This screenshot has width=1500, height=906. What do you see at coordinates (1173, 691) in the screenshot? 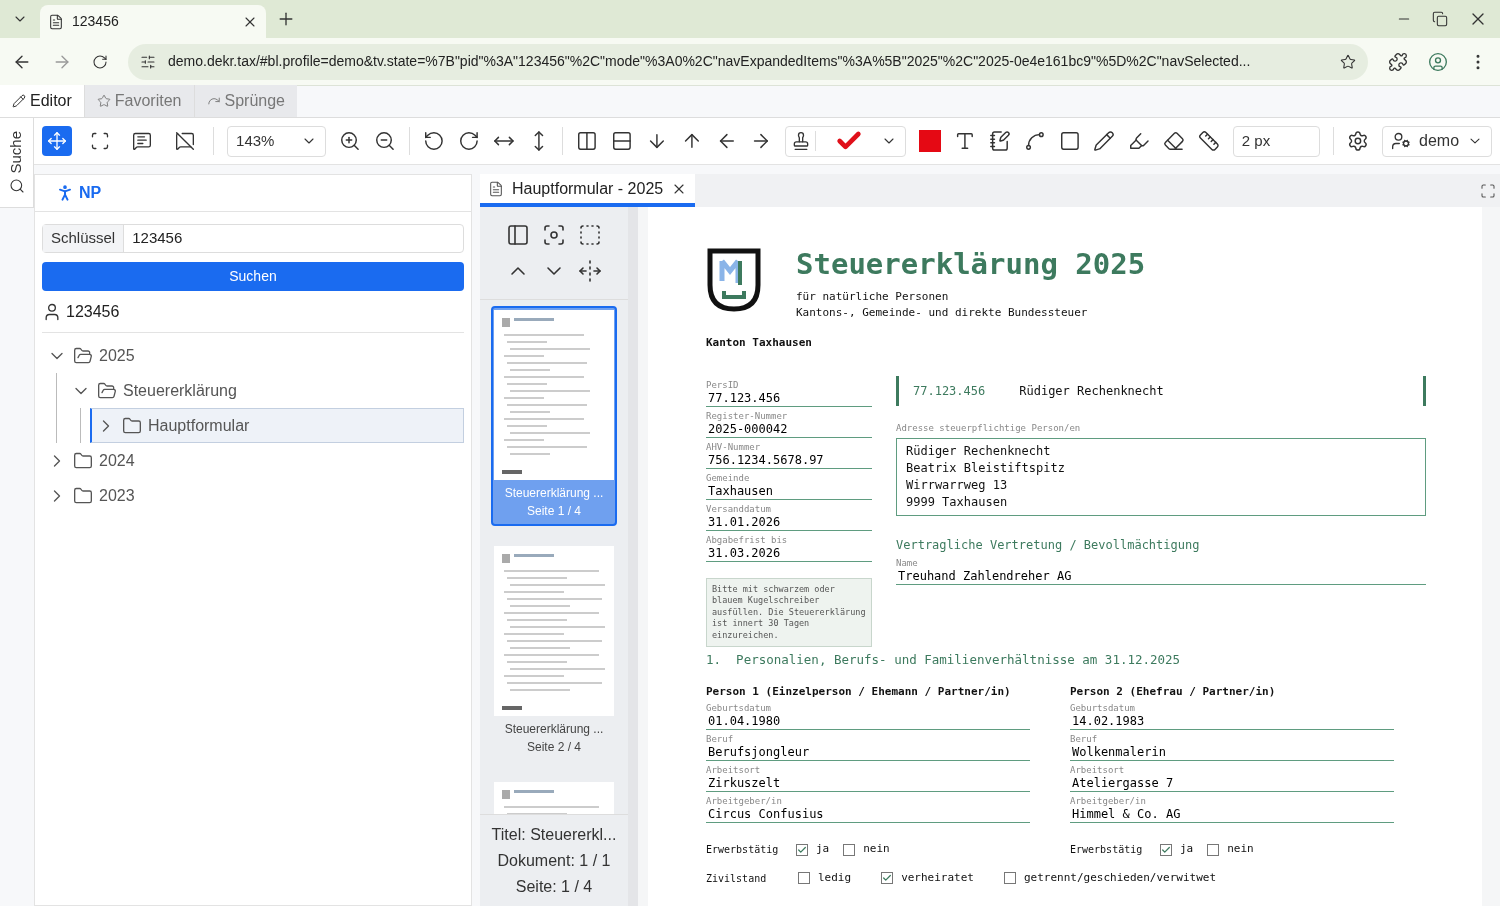
I see `person-heading: Person 2 (Ehefrau / Partner/in)` at bounding box center [1173, 691].